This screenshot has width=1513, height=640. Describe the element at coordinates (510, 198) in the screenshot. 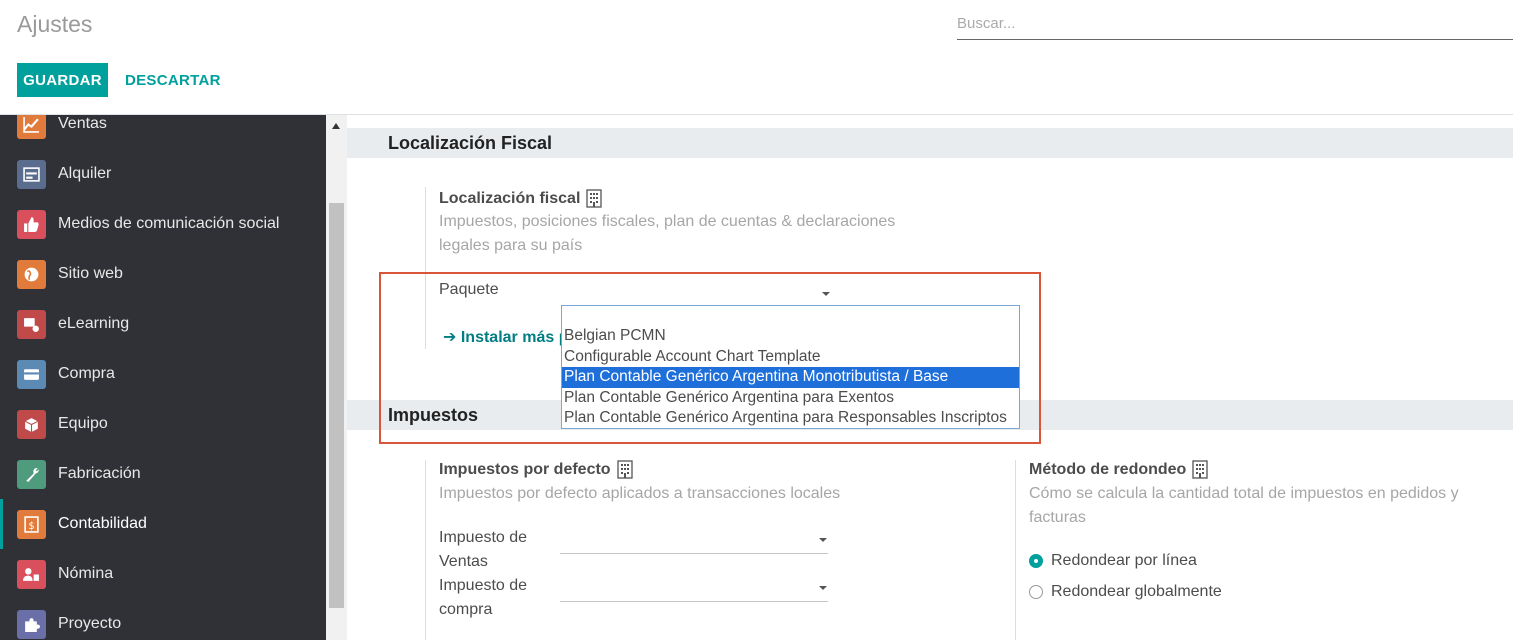

I see `setting-title: Localización fiscal` at that location.